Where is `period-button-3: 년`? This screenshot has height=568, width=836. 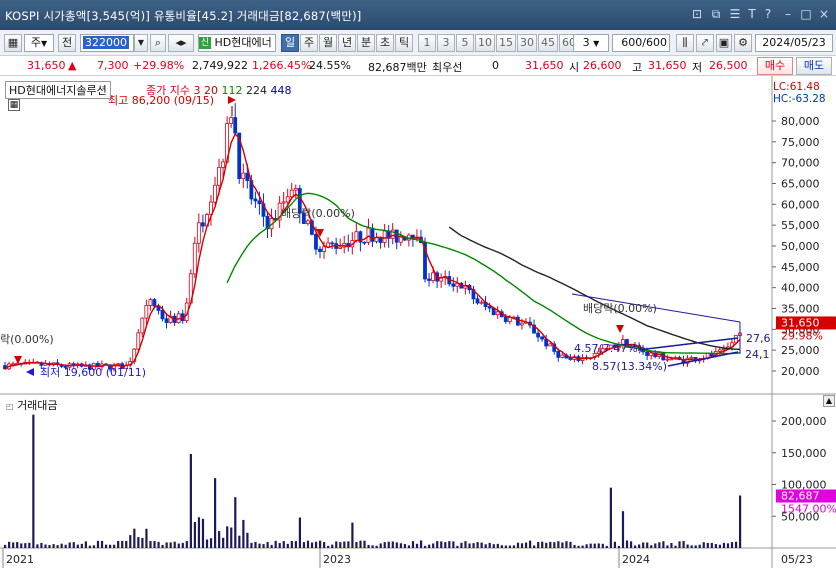
period-button-3: 년 is located at coordinates (347, 43).